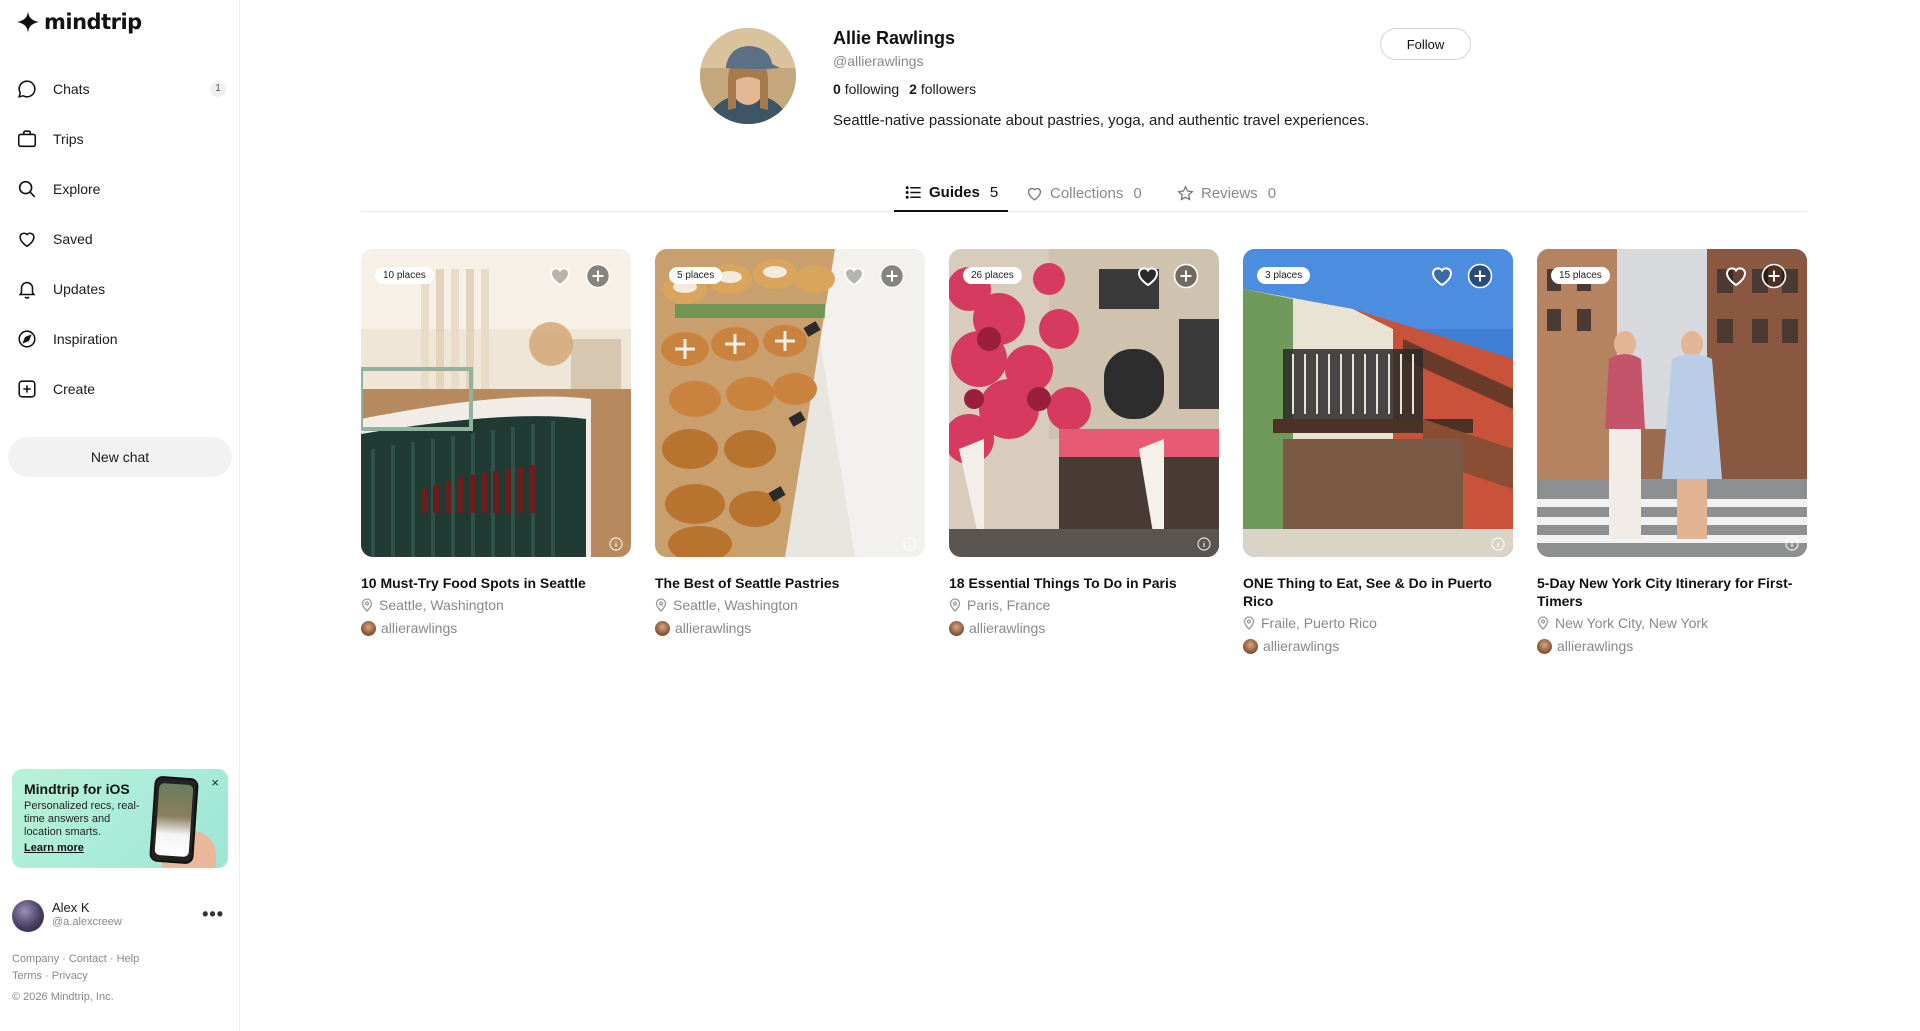  What do you see at coordinates (735, 605) in the screenshot?
I see `location-text: Seattle, Washington` at bounding box center [735, 605].